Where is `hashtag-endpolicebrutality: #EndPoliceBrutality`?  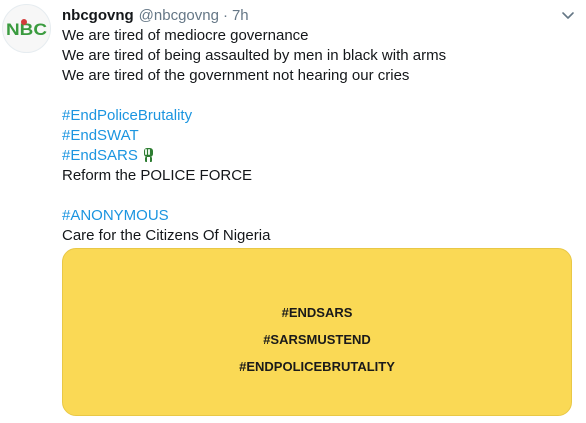 hashtag-endpolicebrutality: #EndPoliceBrutality is located at coordinates (127, 115).